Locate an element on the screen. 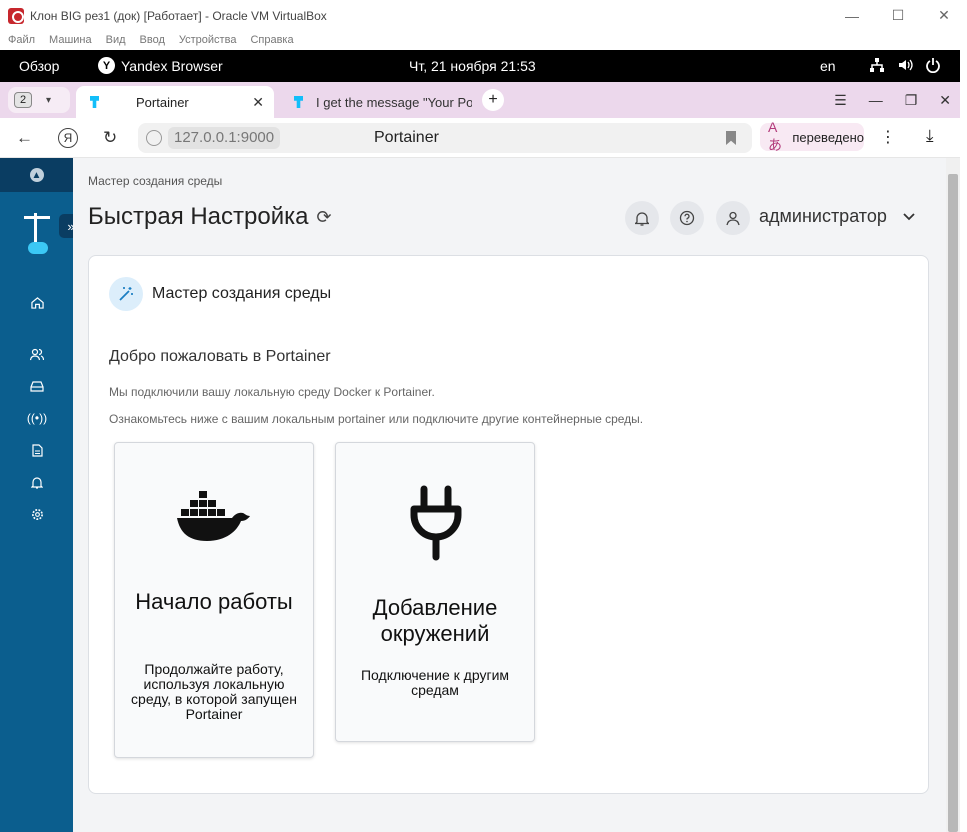 This screenshot has height=832, width=967. maximize-button: ☐ is located at coordinates (898, 15).